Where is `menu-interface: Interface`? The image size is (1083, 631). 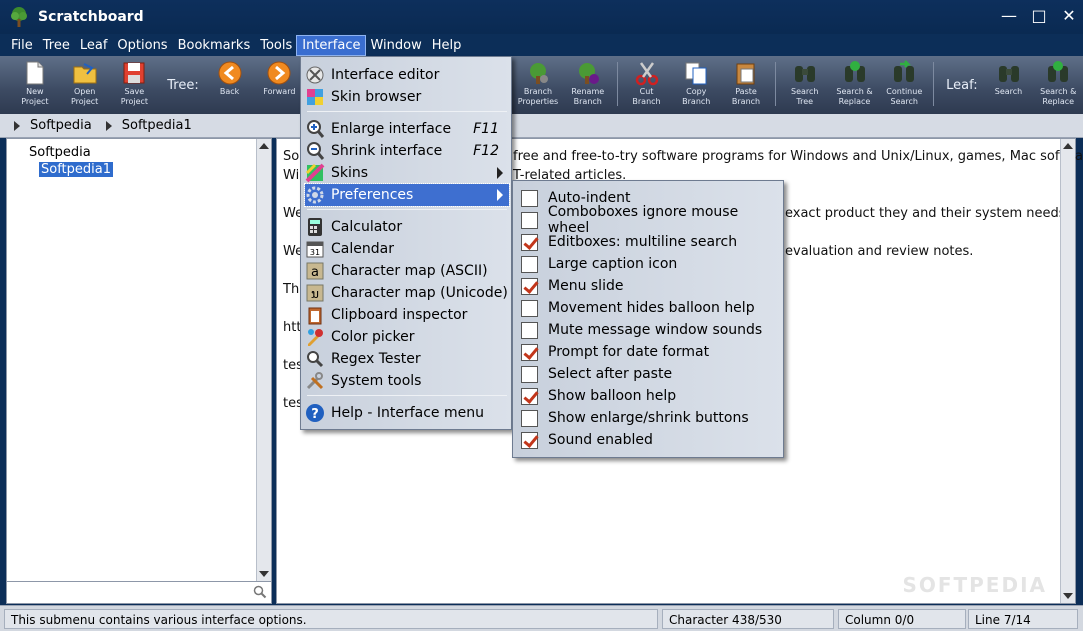
menu-interface: Interface is located at coordinates (331, 45).